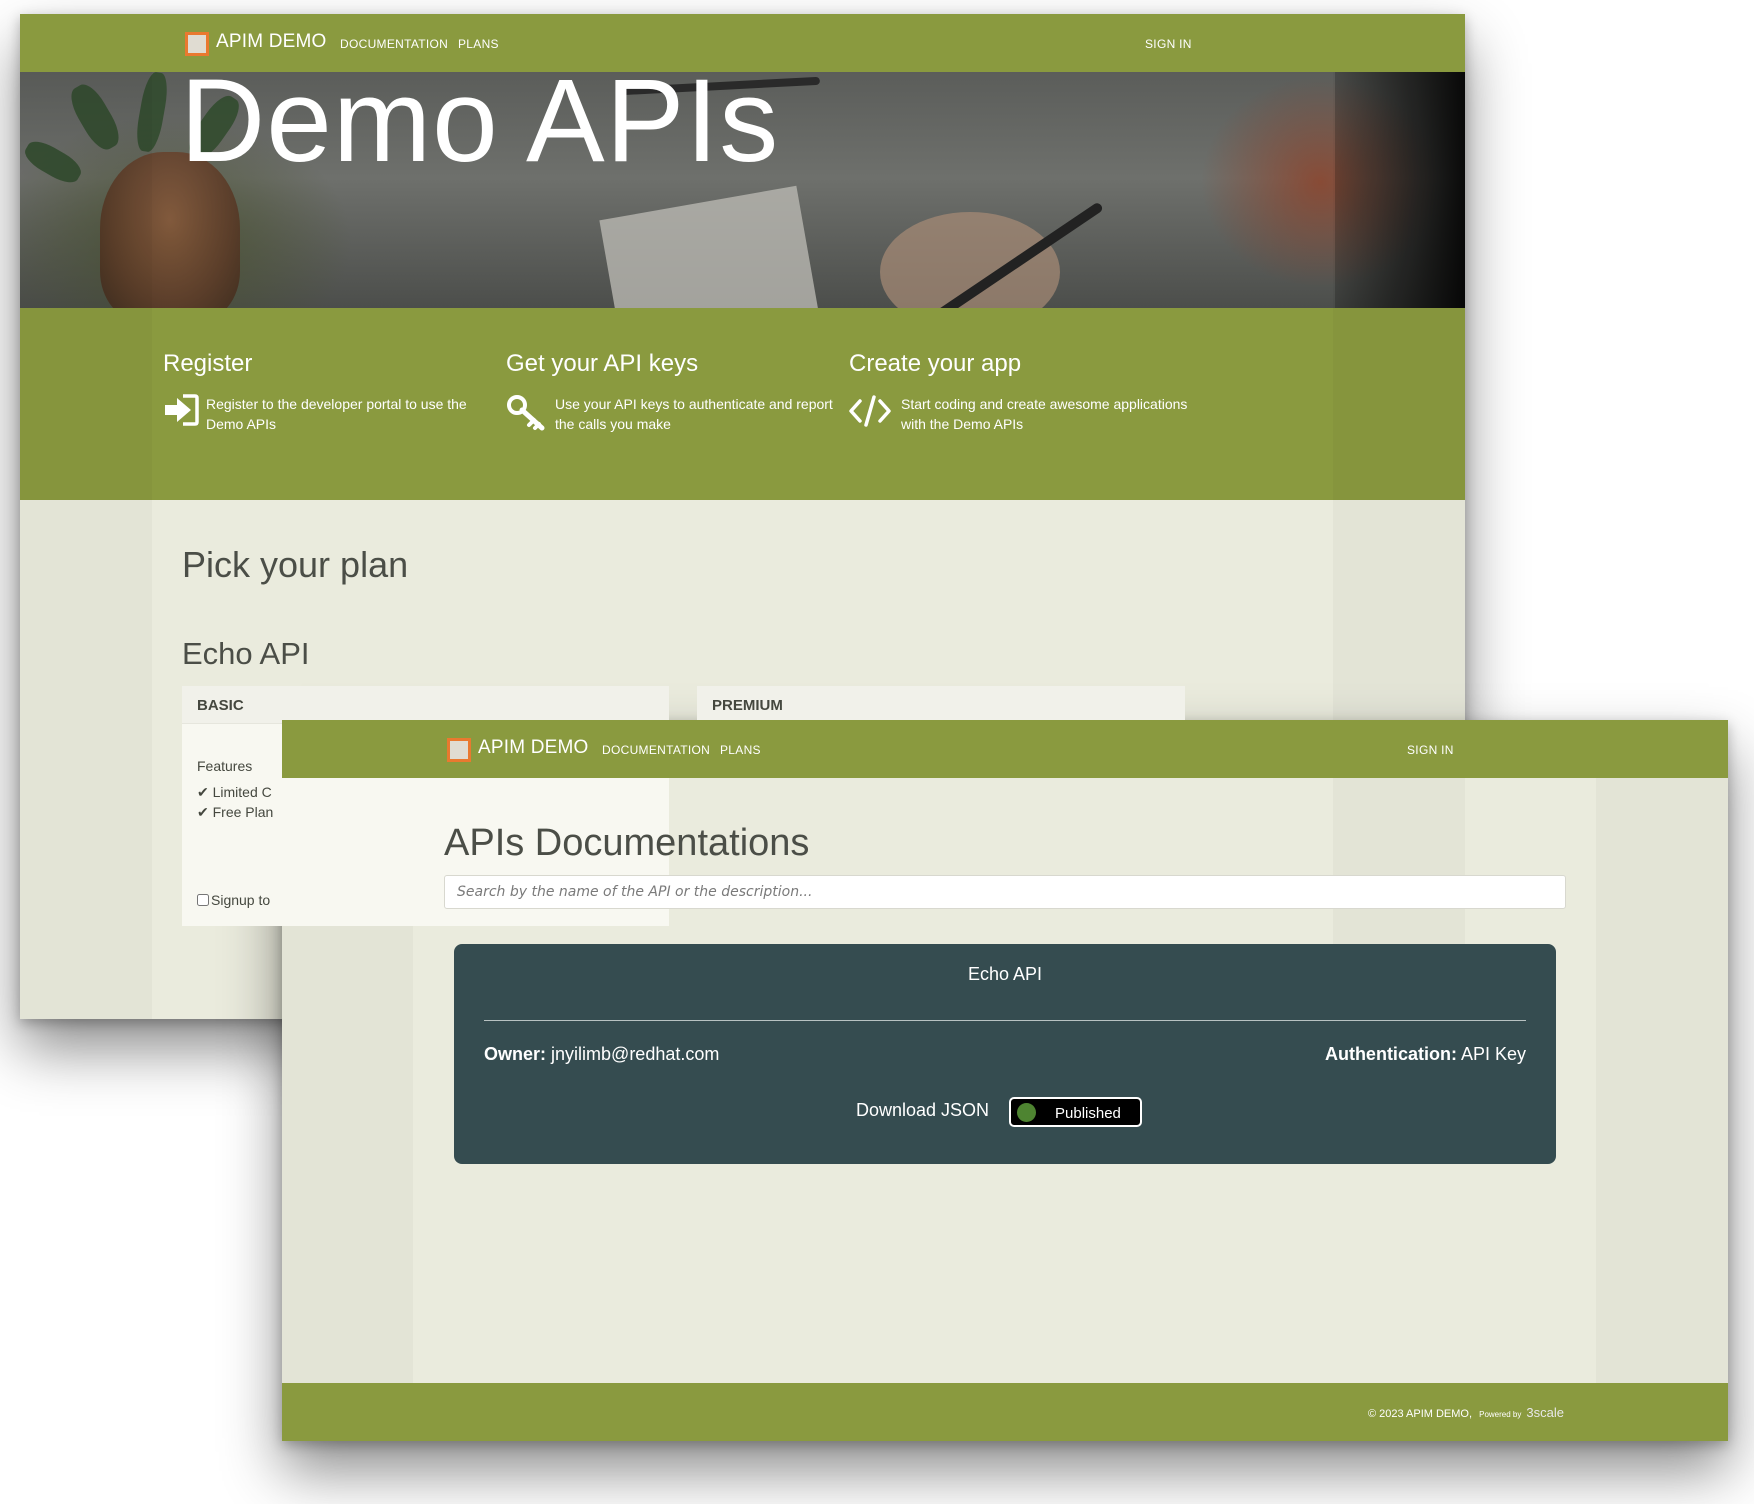 The height and width of the screenshot is (1504, 1754). I want to click on sign-in-arrow-icon, so click(181, 412).